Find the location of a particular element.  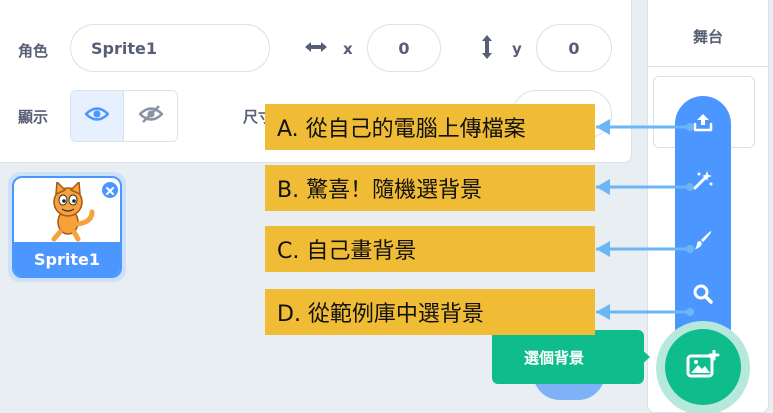

choose-backdrop-button is located at coordinates (703, 367).